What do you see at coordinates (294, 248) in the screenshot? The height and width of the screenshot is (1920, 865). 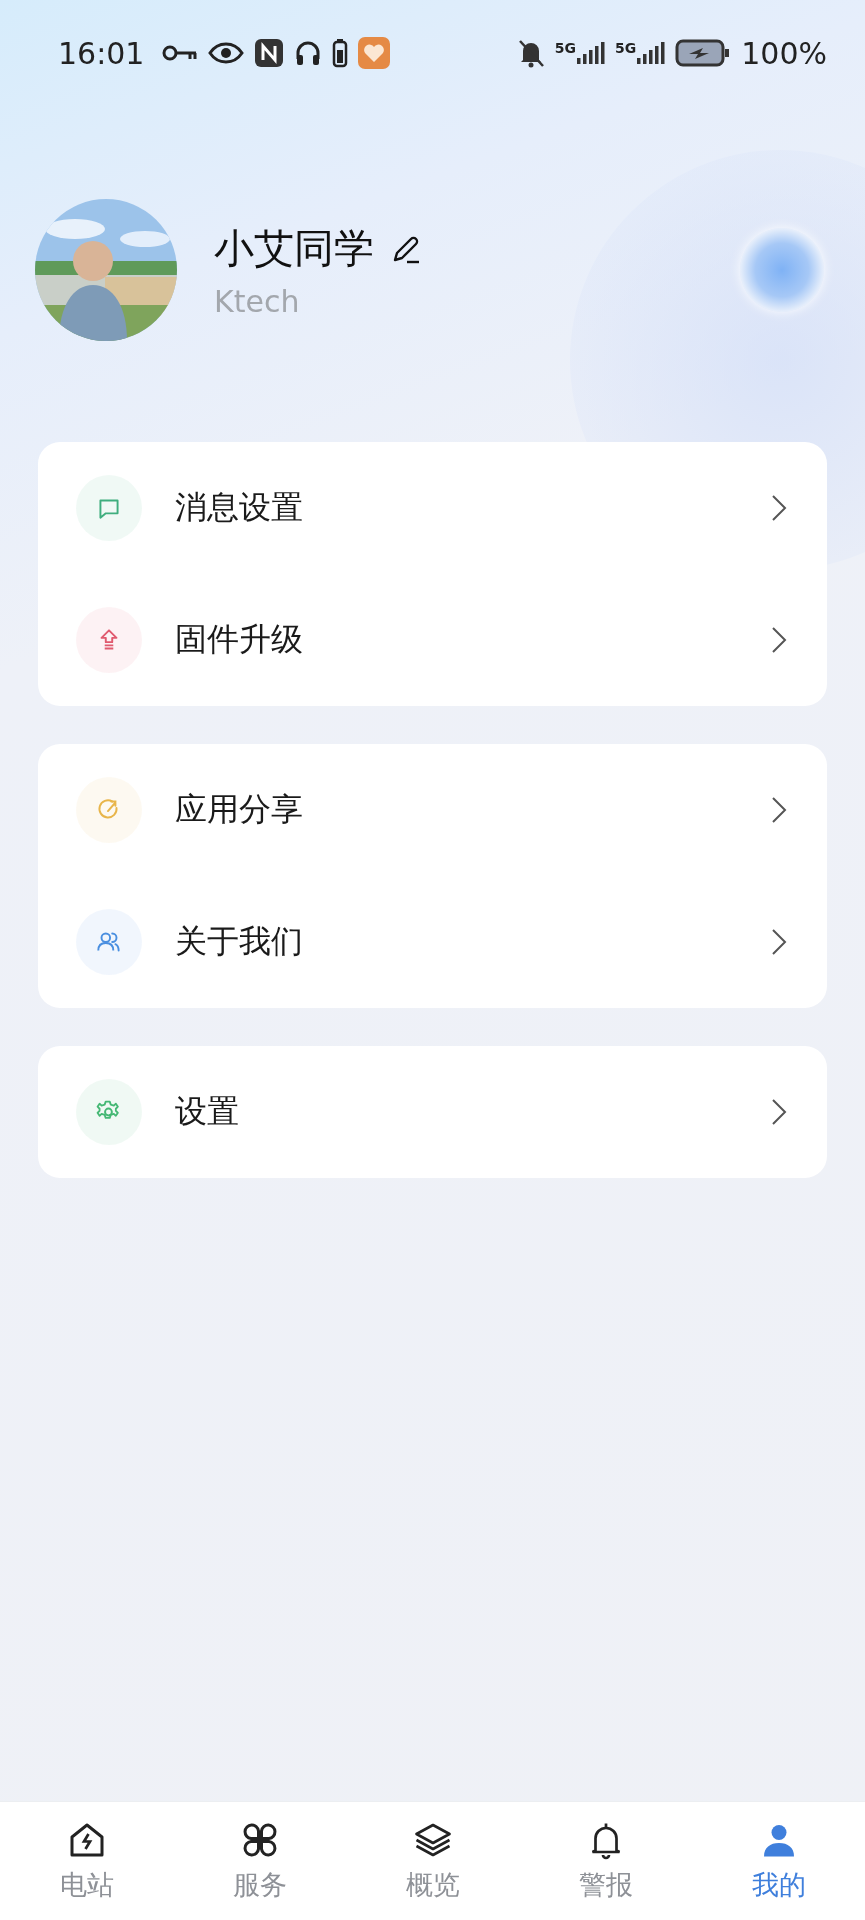 I see `user-name: 小艾同学` at bounding box center [294, 248].